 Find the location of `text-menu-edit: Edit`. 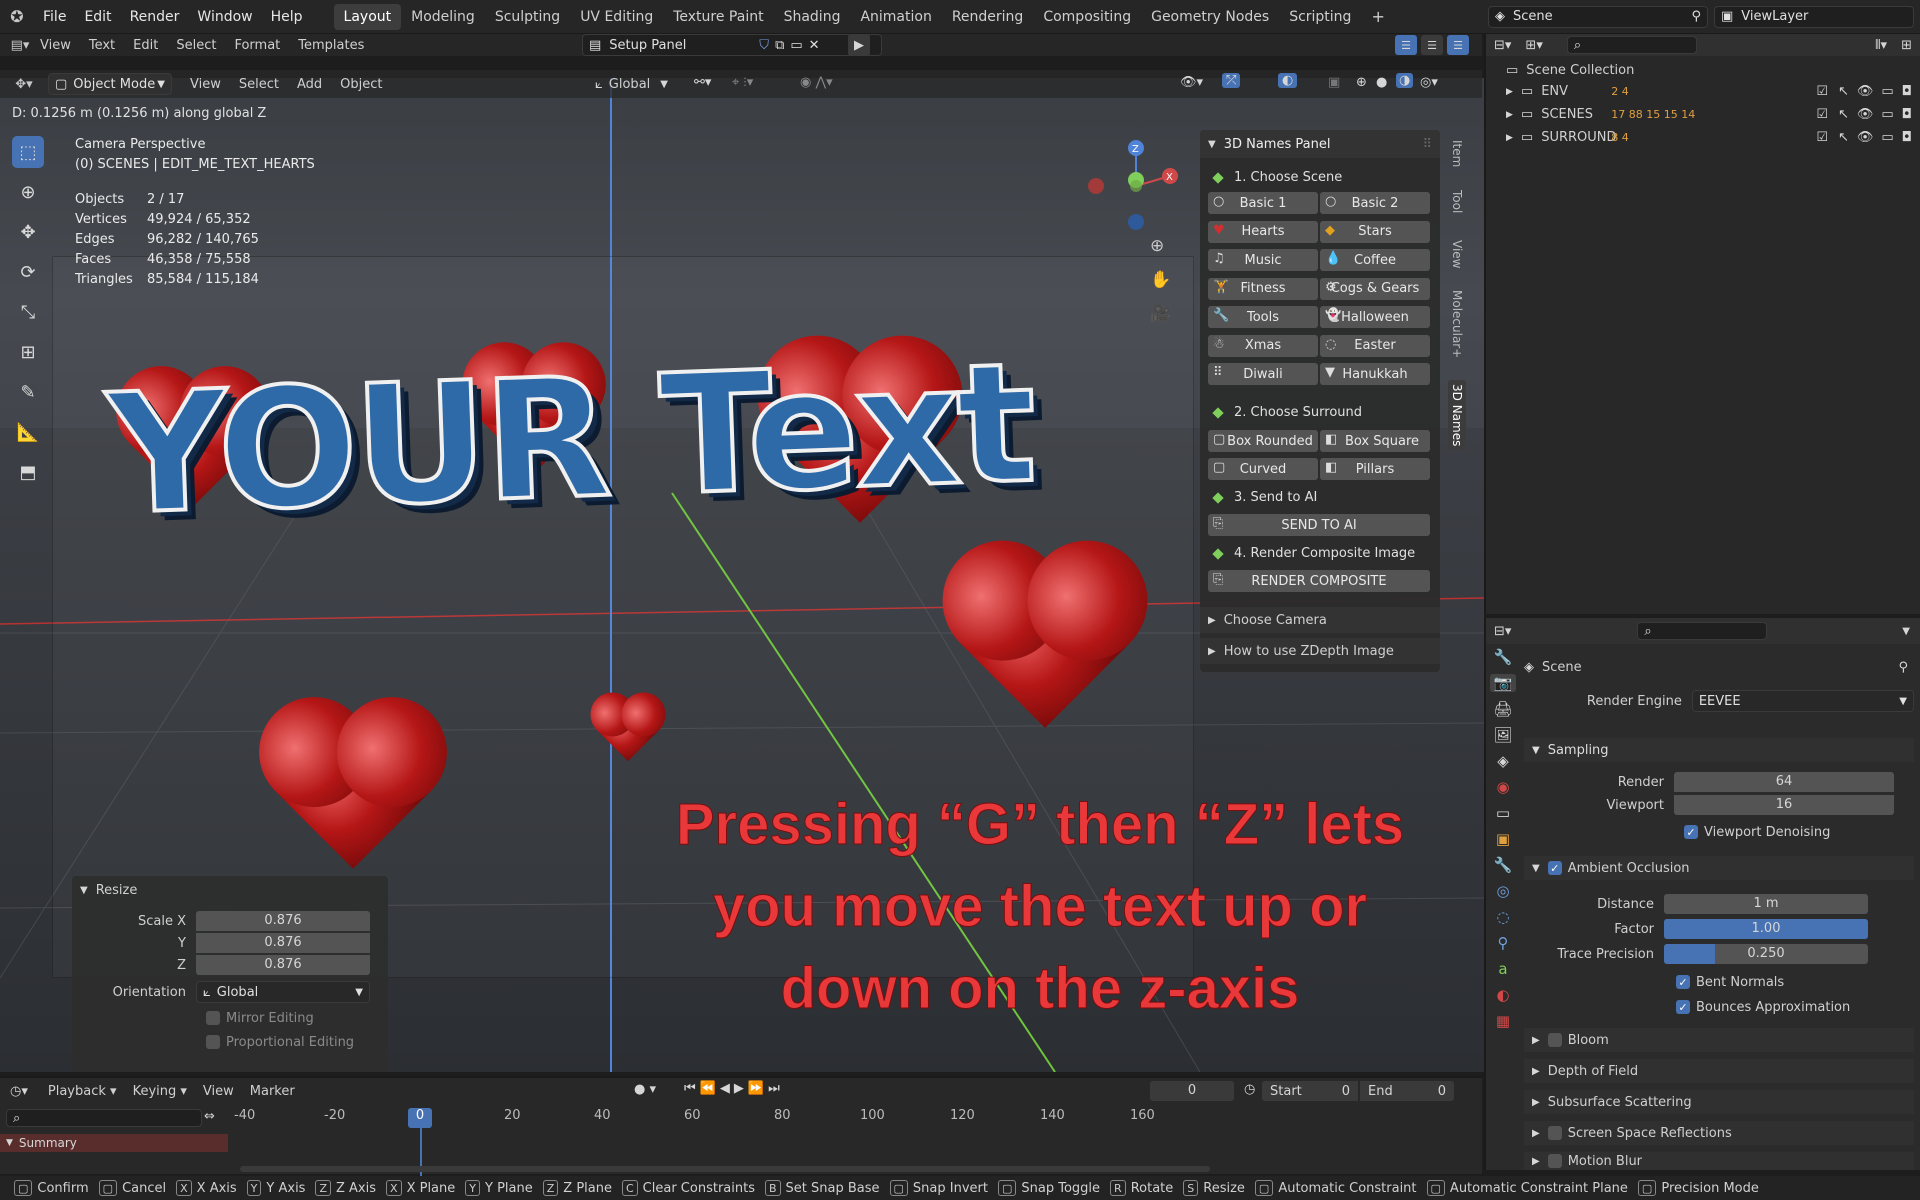

text-menu-edit: Edit is located at coordinates (145, 45).